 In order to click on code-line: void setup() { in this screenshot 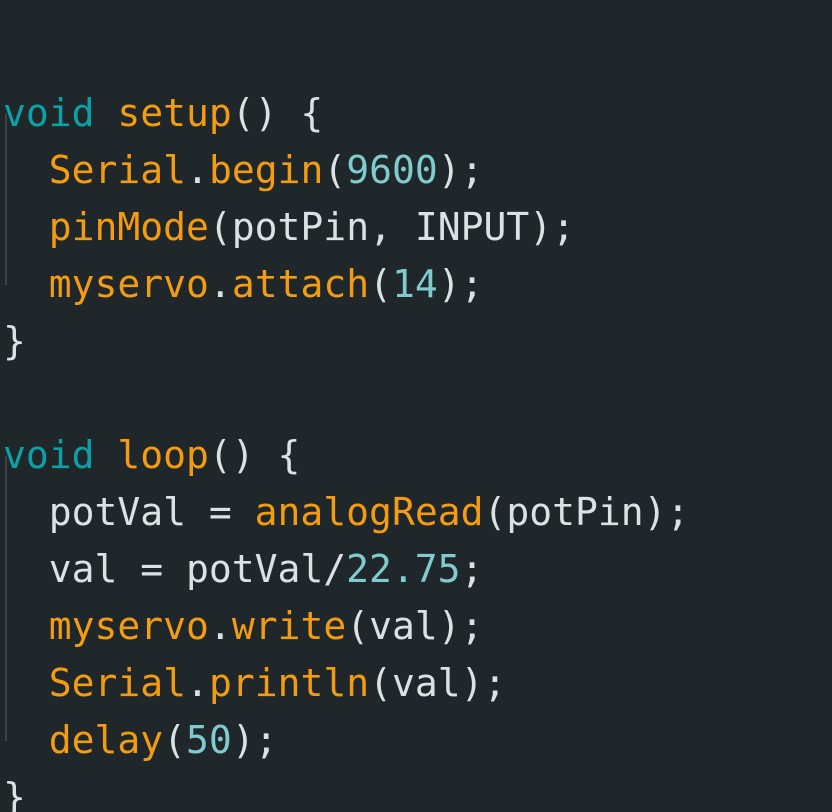, I will do `click(163, 113)`.